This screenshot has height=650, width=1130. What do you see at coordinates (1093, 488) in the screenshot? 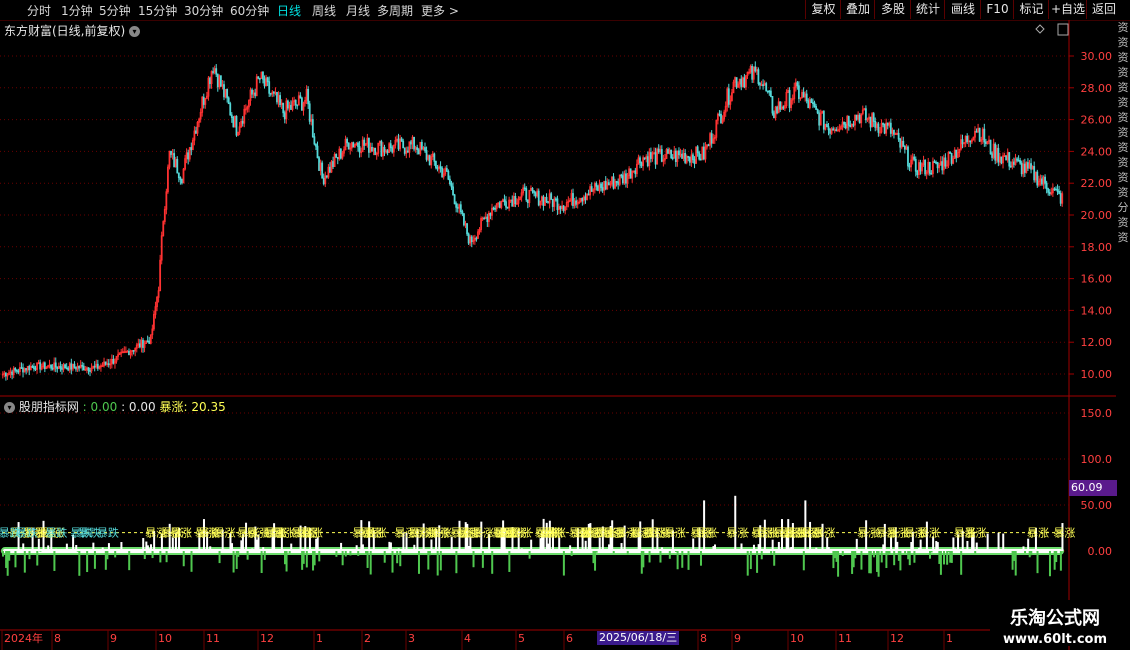
I see `current-value-box: 60.09` at bounding box center [1093, 488].